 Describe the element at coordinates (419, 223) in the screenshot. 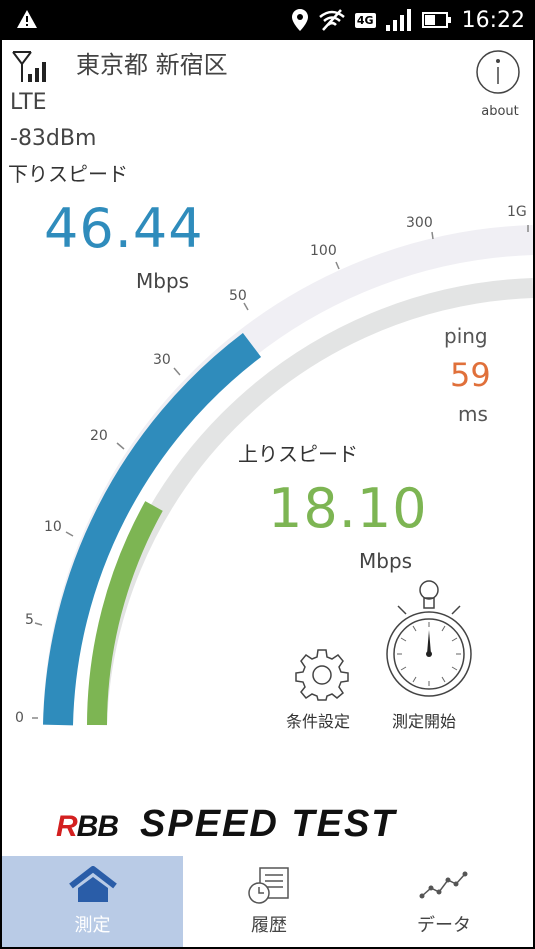

I see `gauge-tick-label: 300` at that location.